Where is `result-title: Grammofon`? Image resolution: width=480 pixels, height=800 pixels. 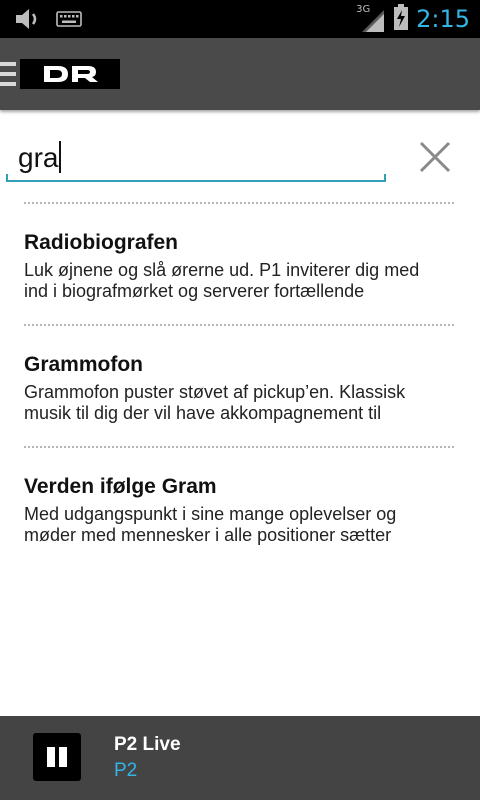
result-title: Grammofon is located at coordinates (84, 364).